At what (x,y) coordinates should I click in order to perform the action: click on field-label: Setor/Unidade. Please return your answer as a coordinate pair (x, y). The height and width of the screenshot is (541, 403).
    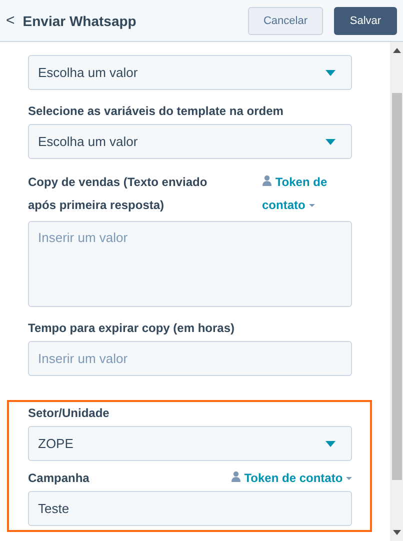
    Looking at the image, I should click on (69, 413).